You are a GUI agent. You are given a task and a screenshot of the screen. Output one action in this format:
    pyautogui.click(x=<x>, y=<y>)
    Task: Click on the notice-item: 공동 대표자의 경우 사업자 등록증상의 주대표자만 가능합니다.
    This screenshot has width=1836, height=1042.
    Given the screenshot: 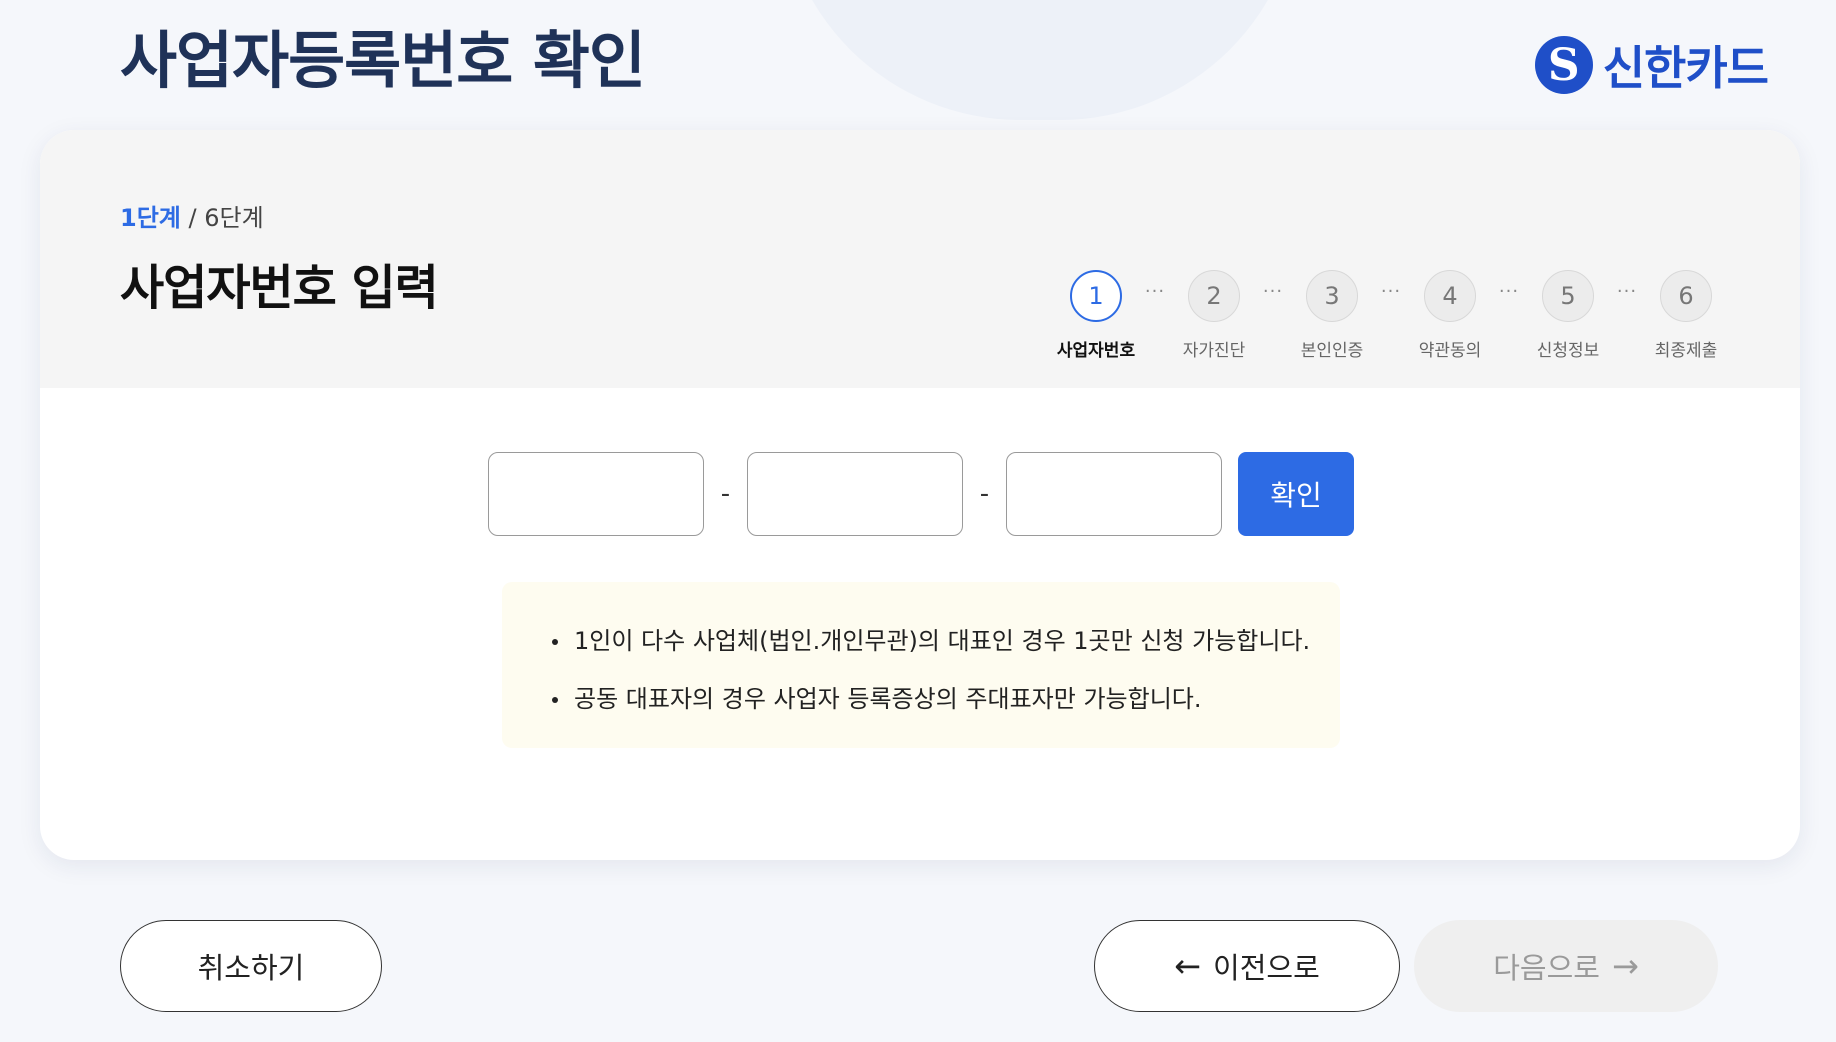 What is the action you would take?
    pyautogui.click(x=921, y=699)
    